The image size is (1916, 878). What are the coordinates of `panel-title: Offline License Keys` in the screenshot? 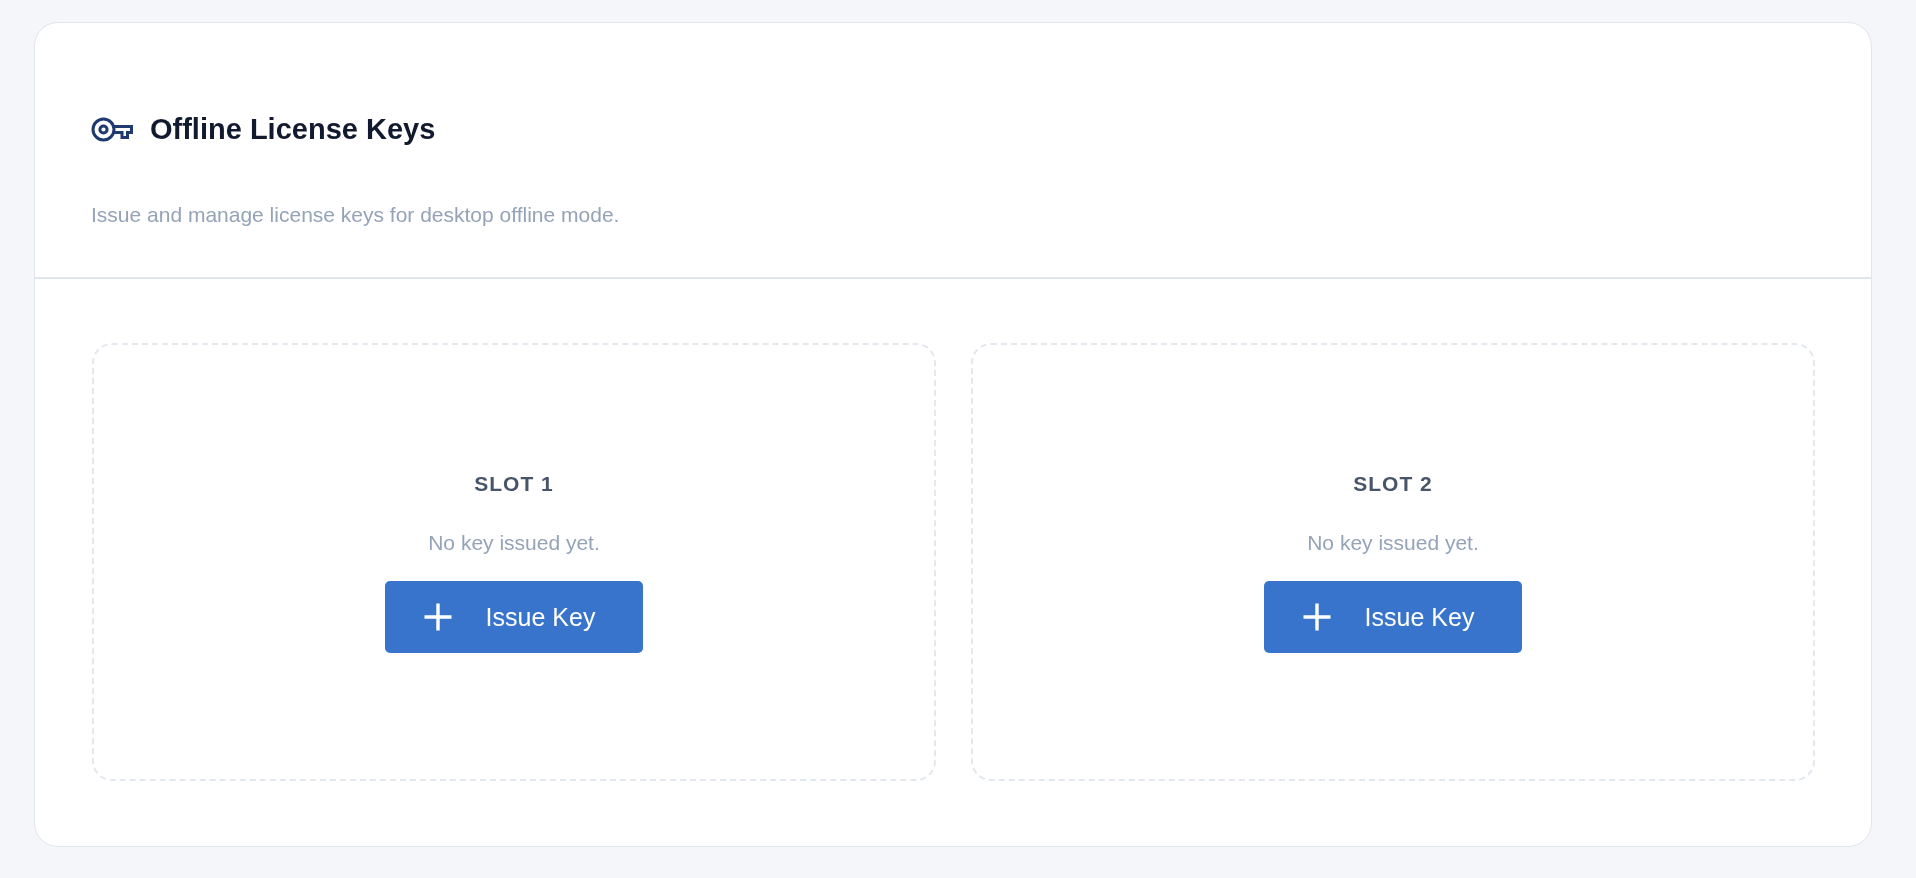 It's located at (293, 129).